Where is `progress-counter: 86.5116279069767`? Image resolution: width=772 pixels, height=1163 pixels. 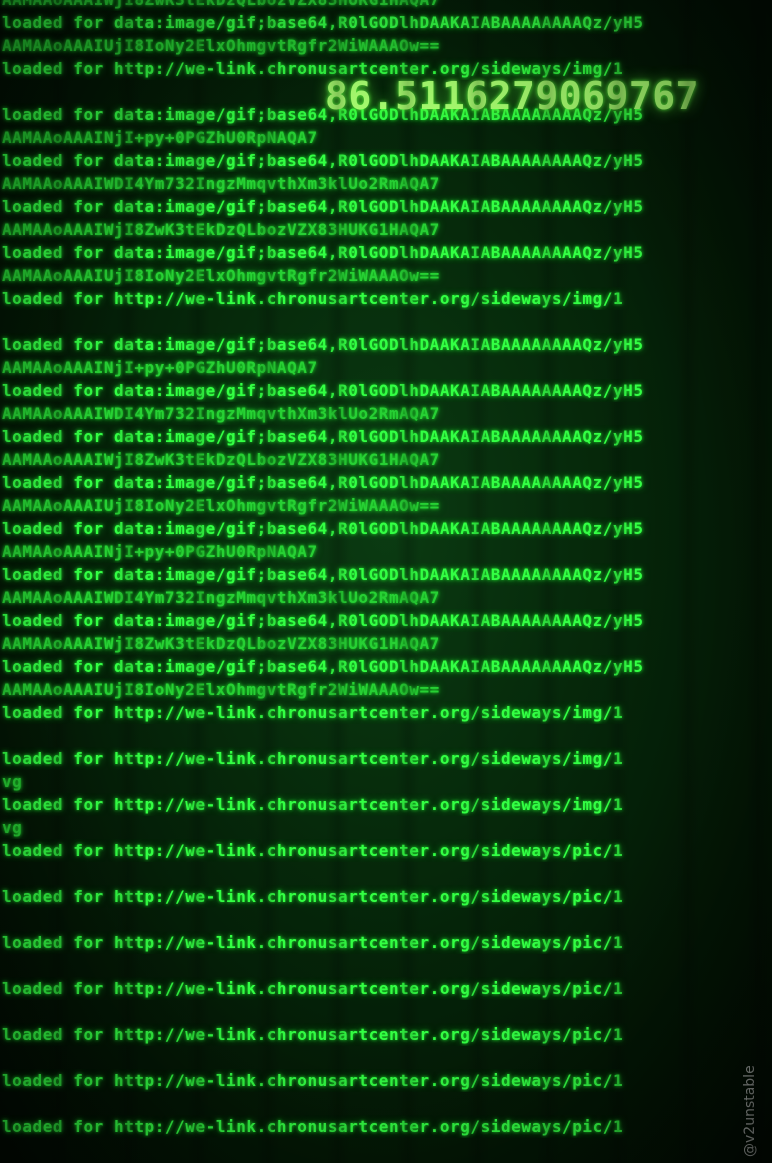
progress-counter: 86.5116279069767 is located at coordinates (512, 96).